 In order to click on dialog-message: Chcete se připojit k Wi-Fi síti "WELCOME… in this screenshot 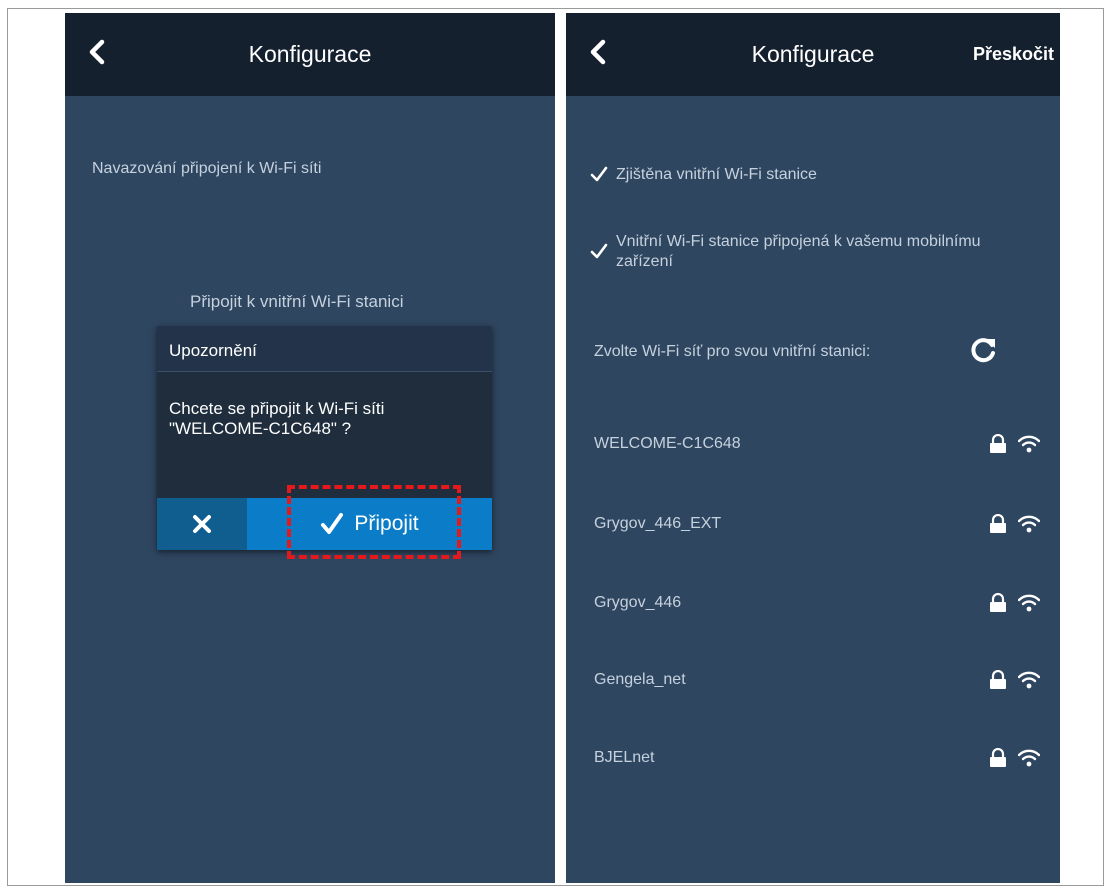, I will do `click(277, 418)`.